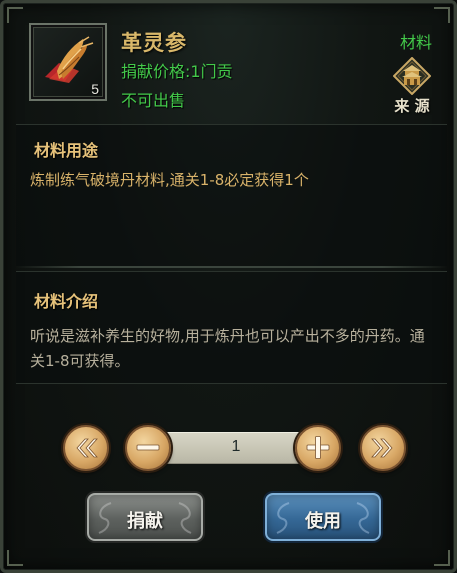 The image size is (457, 573). What do you see at coordinates (169, 180) in the screenshot?
I see `usage-text: 炼制练气破境丹材料,通关1-8必定获得1个` at bounding box center [169, 180].